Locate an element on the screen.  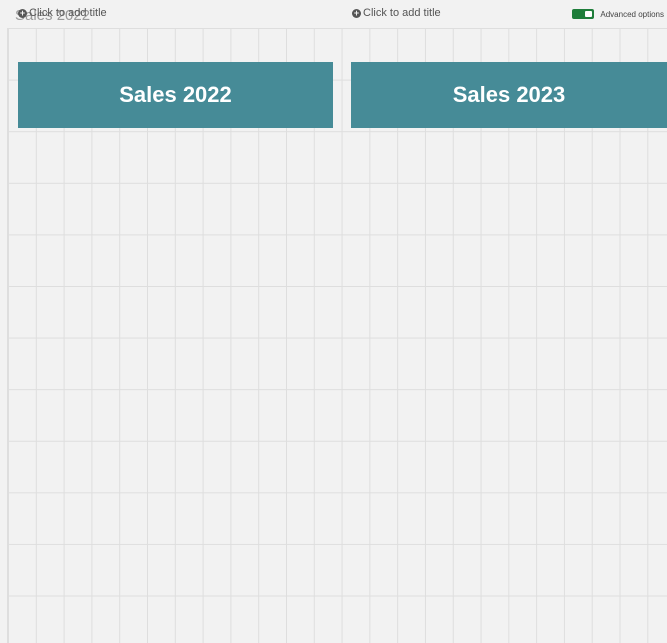
advanced-options-label: Advanced options is located at coordinates (632, 14).